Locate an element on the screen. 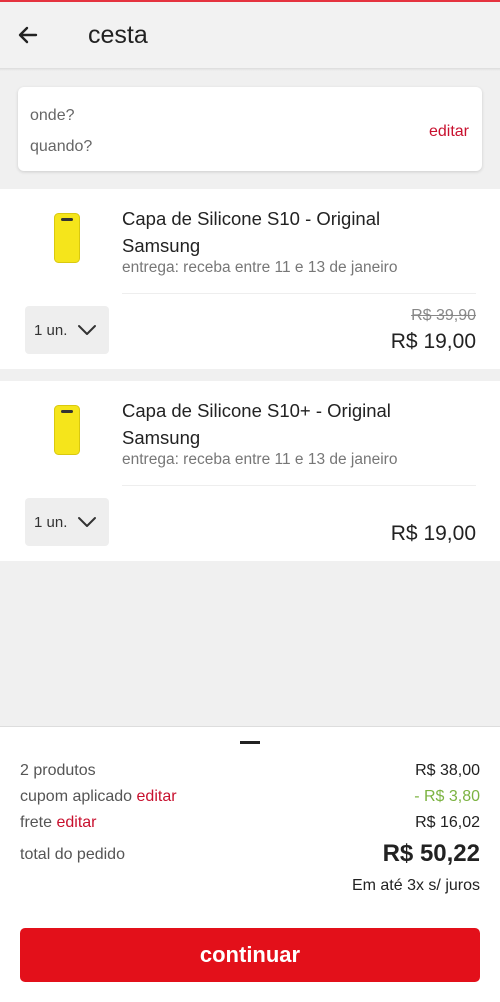  when-field: quando? is located at coordinates (61, 147).